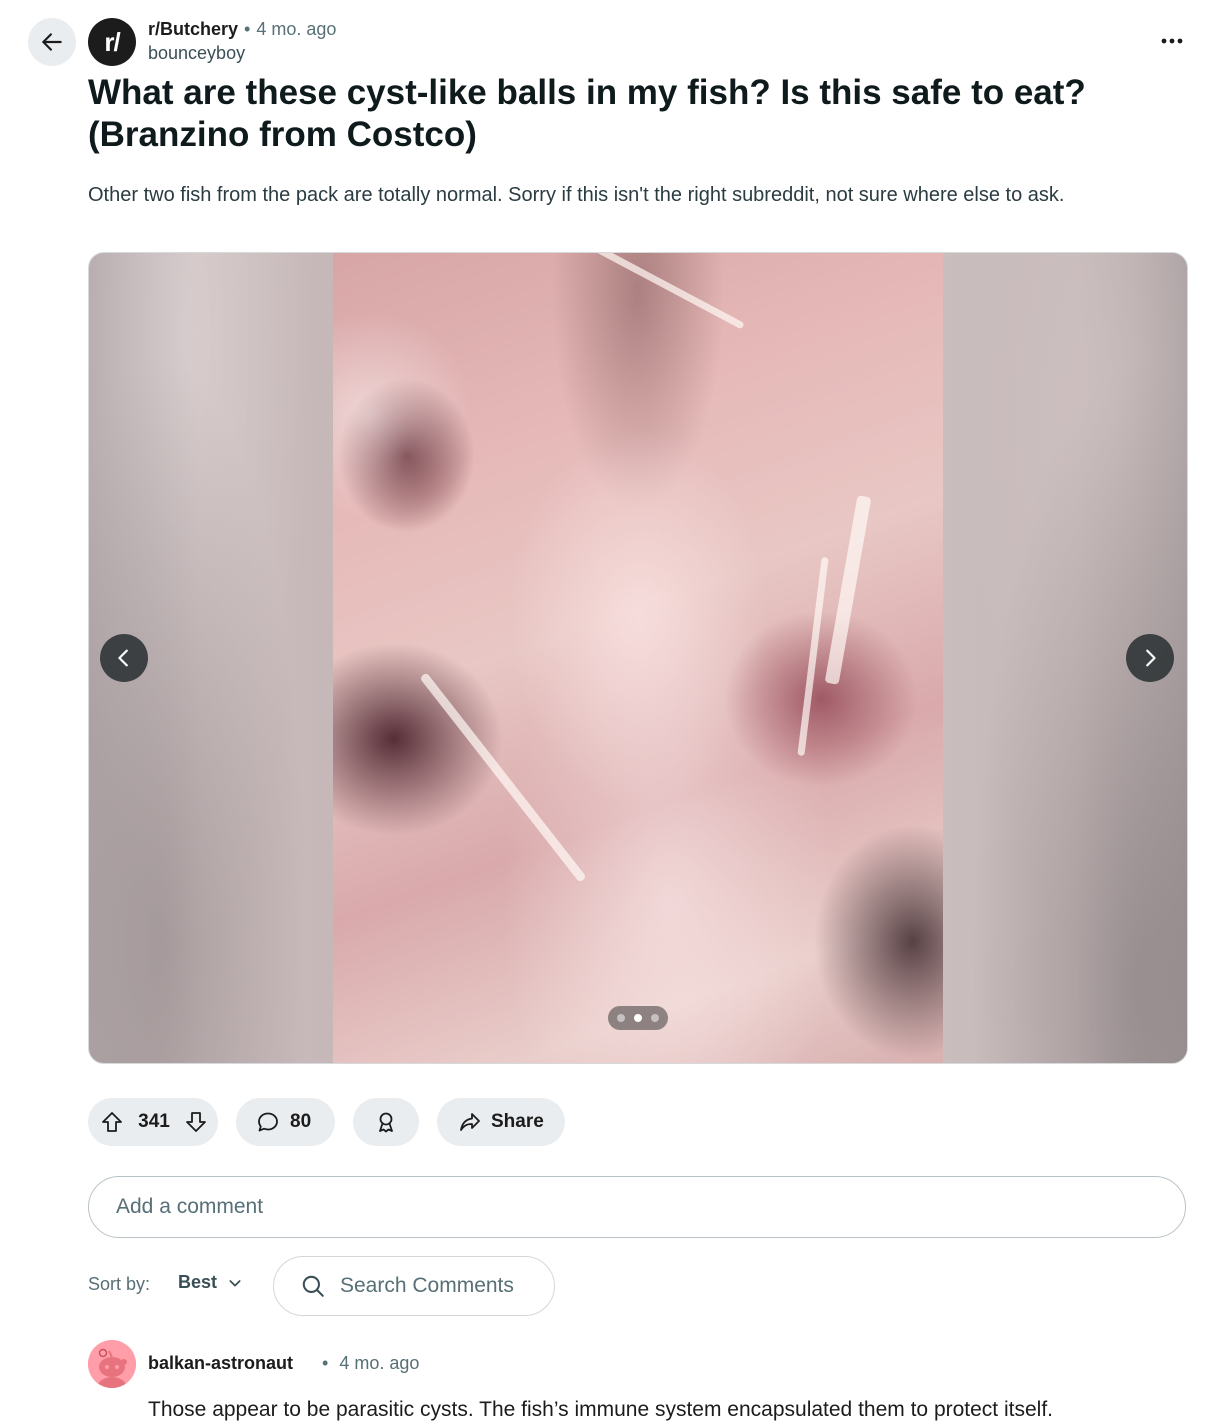 The height and width of the screenshot is (1428, 1218). Describe the element at coordinates (220, 1363) in the screenshot. I see `comment-author: balkan-astronaut` at that location.